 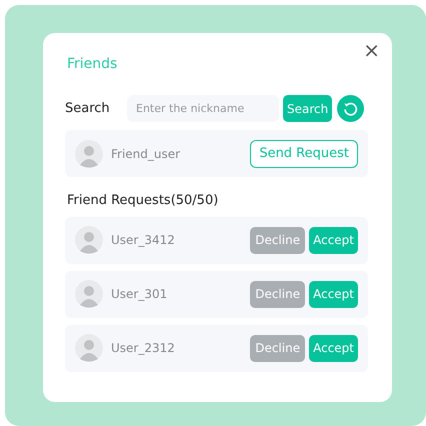 I want to click on search-field: Enter the nickname, so click(x=203, y=108).